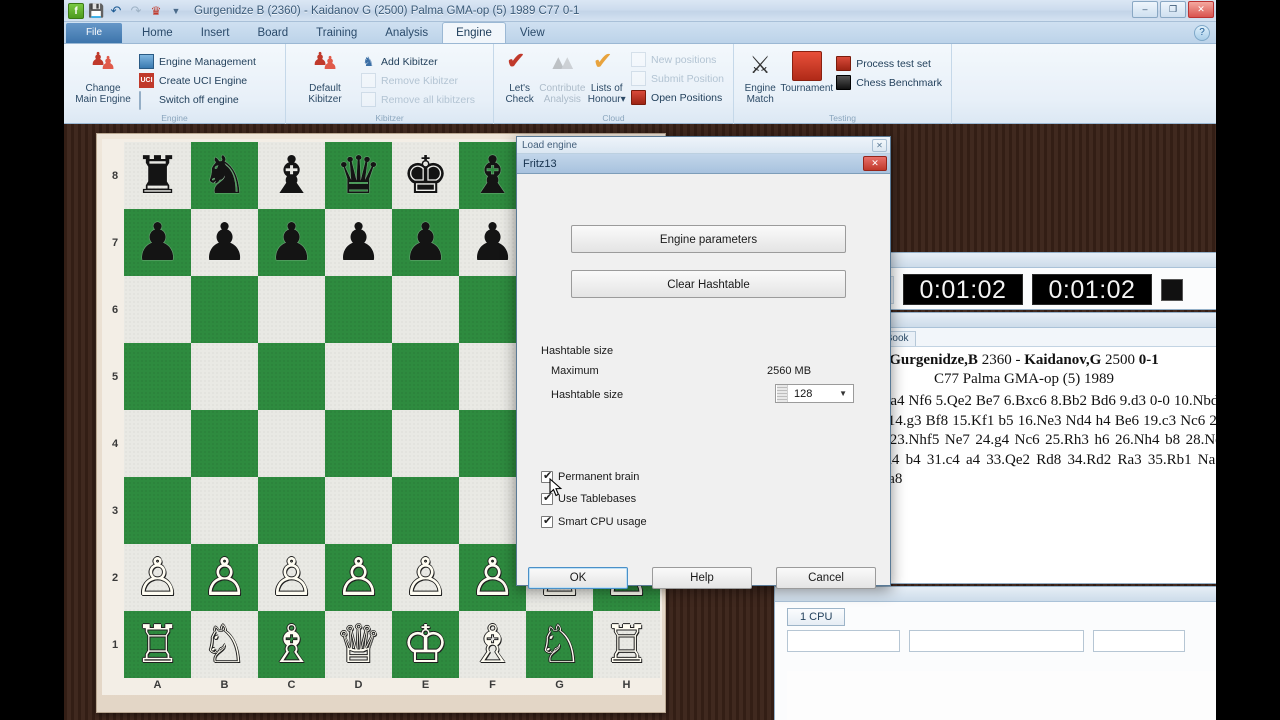 Image resolution: width=1280 pixels, height=720 pixels. I want to click on square-c4, so click(291, 443).